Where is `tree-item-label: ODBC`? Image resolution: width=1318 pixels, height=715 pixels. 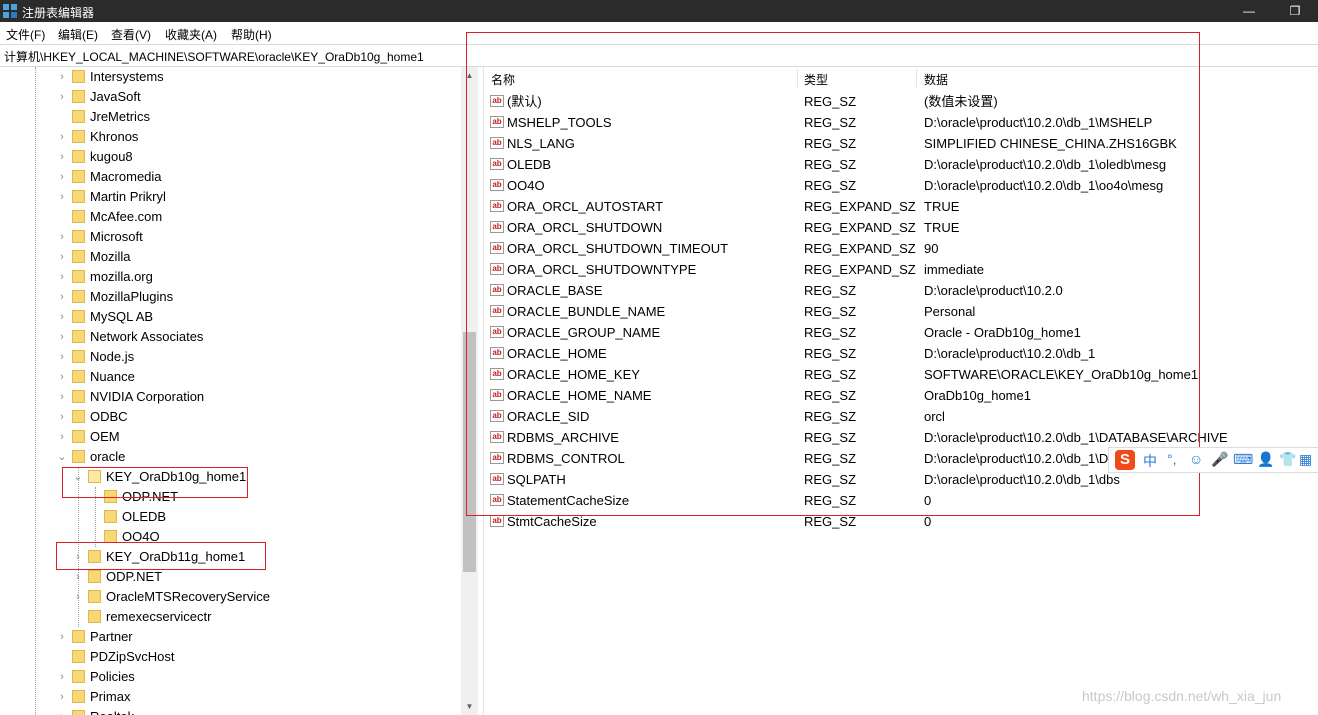 tree-item-label: ODBC is located at coordinates (109, 417).